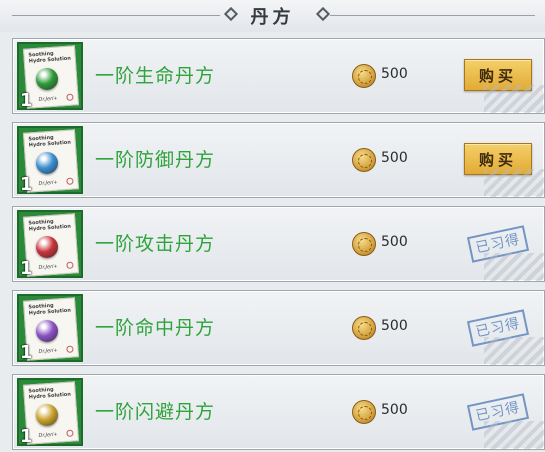  I want to click on recipe-name: 一阶攻击丹方, so click(155, 244).